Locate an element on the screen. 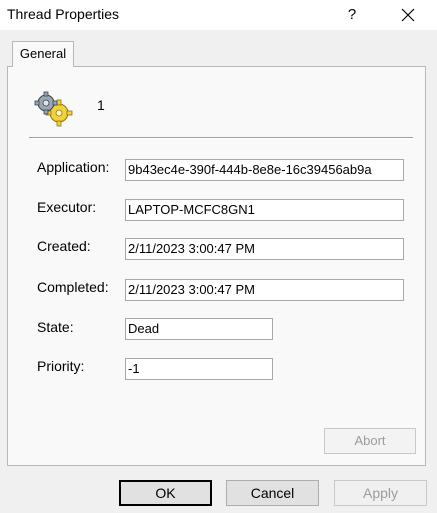 The image size is (437, 513). state-field: Dead is located at coordinates (199, 329).